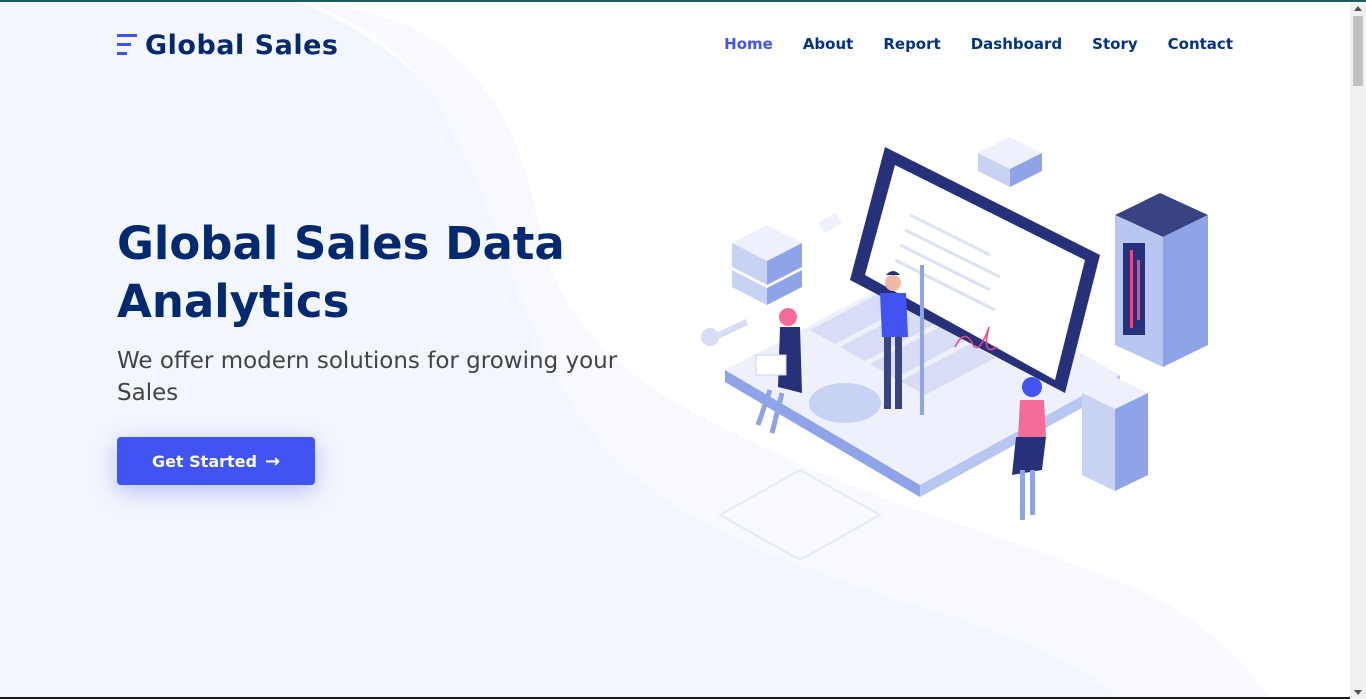  I want to click on page-scrollbar, so click(1358, 350).